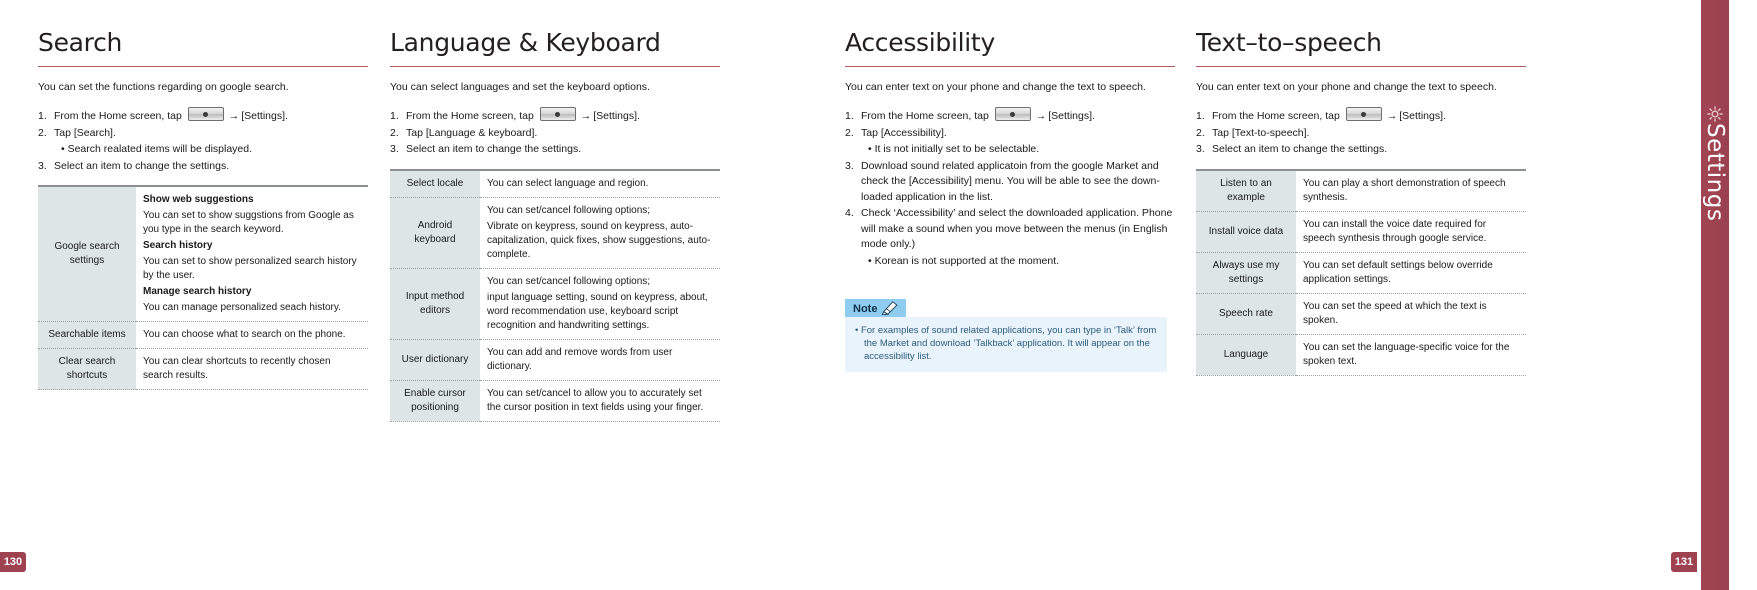 The width and height of the screenshot is (1757, 590). I want to click on pencil-icon, so click(890, 308).